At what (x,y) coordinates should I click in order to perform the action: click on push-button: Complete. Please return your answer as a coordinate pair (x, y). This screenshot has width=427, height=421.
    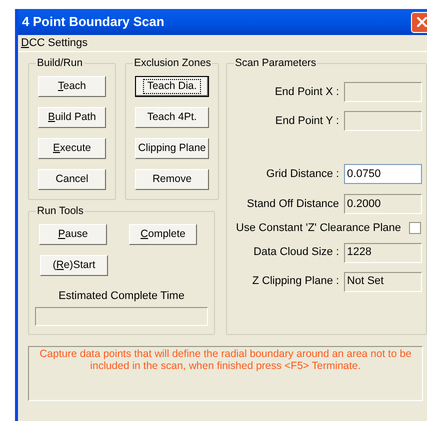
    Looking at the image, I should click on (163, 234).